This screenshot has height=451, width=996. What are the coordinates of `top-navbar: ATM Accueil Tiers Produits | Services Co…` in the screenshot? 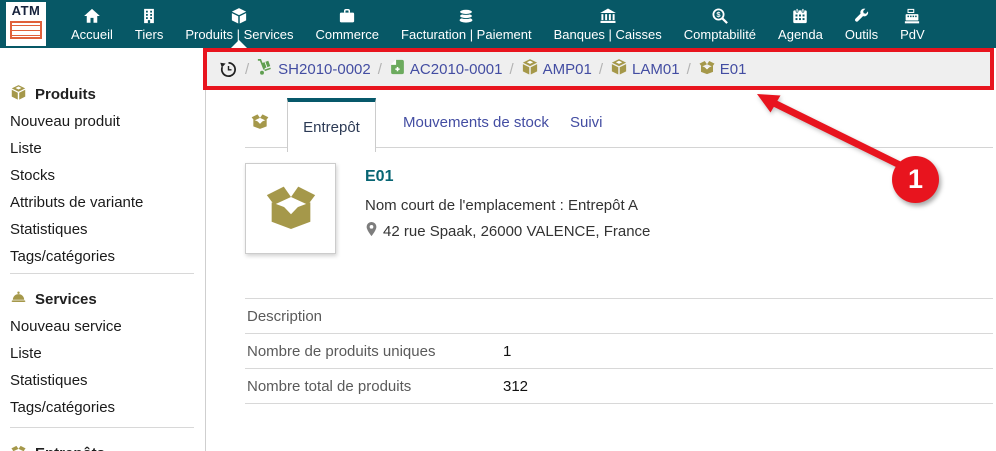 It's located at (498, 24).